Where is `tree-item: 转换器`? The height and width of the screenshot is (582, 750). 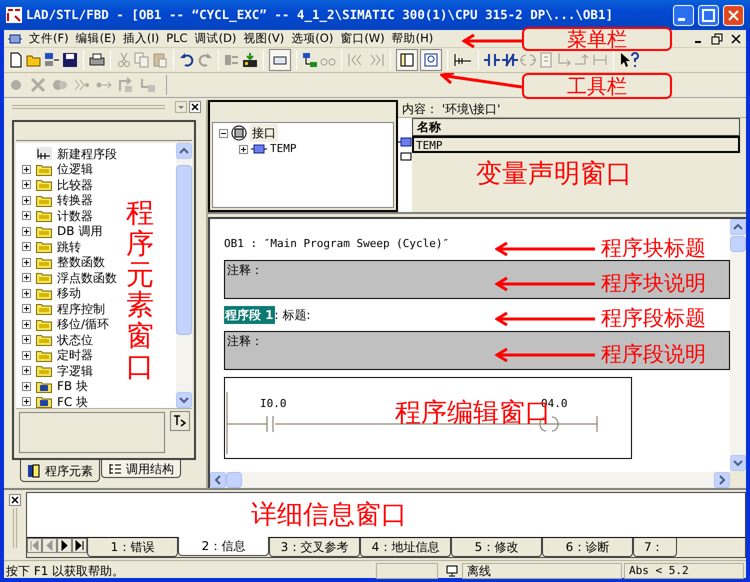 tree-item: 转换器 is located at coordinates (75, 200).